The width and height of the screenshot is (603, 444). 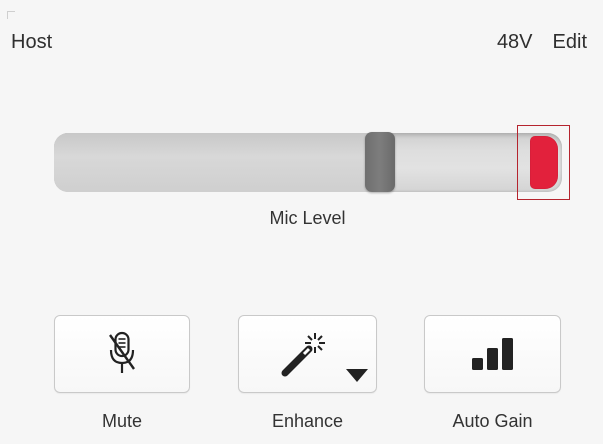 What do you see at coordinates (492, 421) in the screenshot?
I see `auto-gain-label: Auto Gain` at bounding box center [492, 421].